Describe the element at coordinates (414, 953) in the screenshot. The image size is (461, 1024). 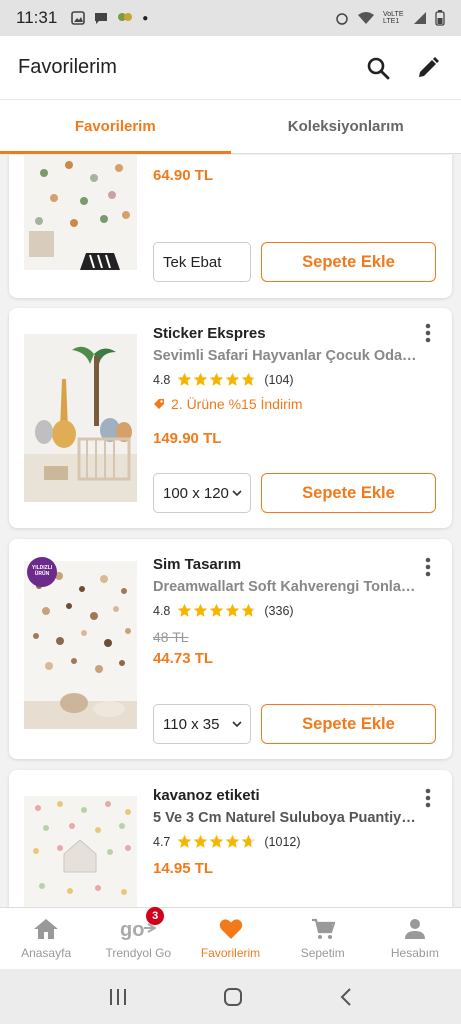
I see `nav-label: Hesabım` at that location.